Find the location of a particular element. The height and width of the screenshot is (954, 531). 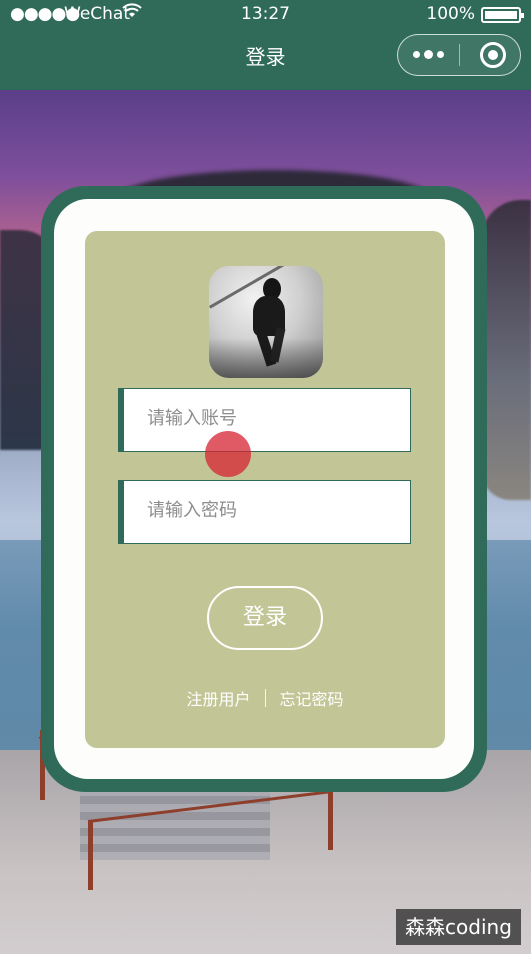

battery-percentage: 100% is located at coordinates (450, 14).